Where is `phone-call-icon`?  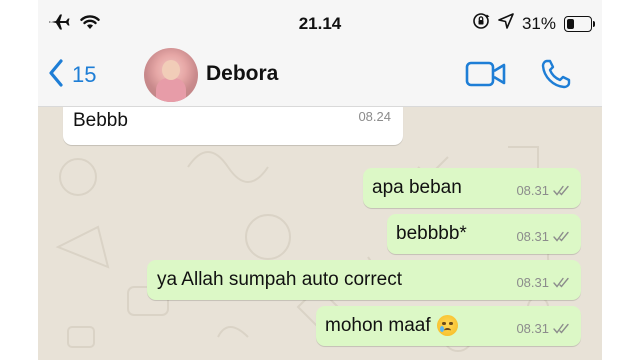 phone-call-icon is located at coordinates (556, 76).